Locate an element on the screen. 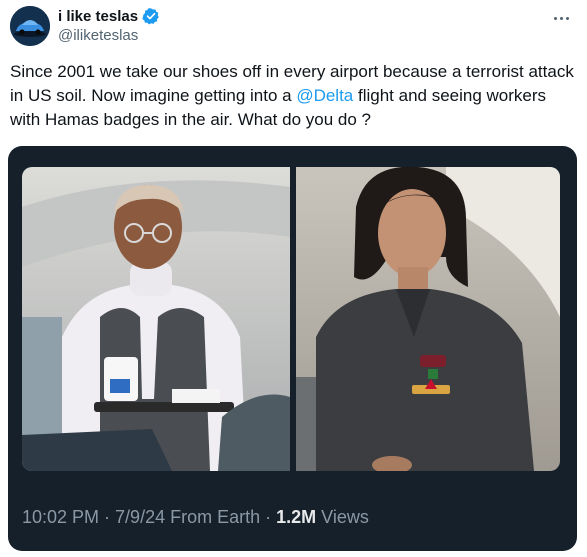 The image size is (587, 557). tweet-time: 10:02 PM is located at coordinates (60, 517).